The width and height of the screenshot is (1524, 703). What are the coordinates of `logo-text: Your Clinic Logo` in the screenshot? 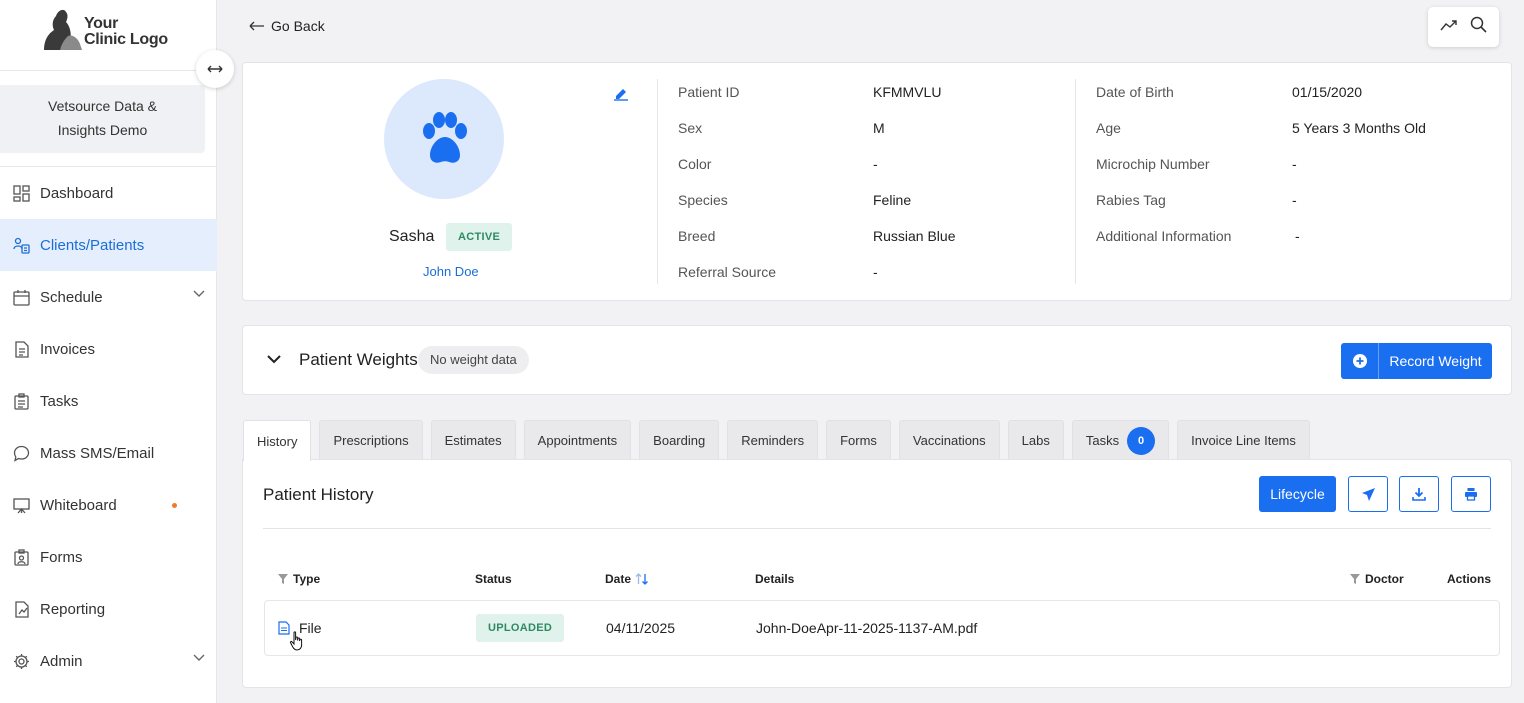 It's located at (126, 32).